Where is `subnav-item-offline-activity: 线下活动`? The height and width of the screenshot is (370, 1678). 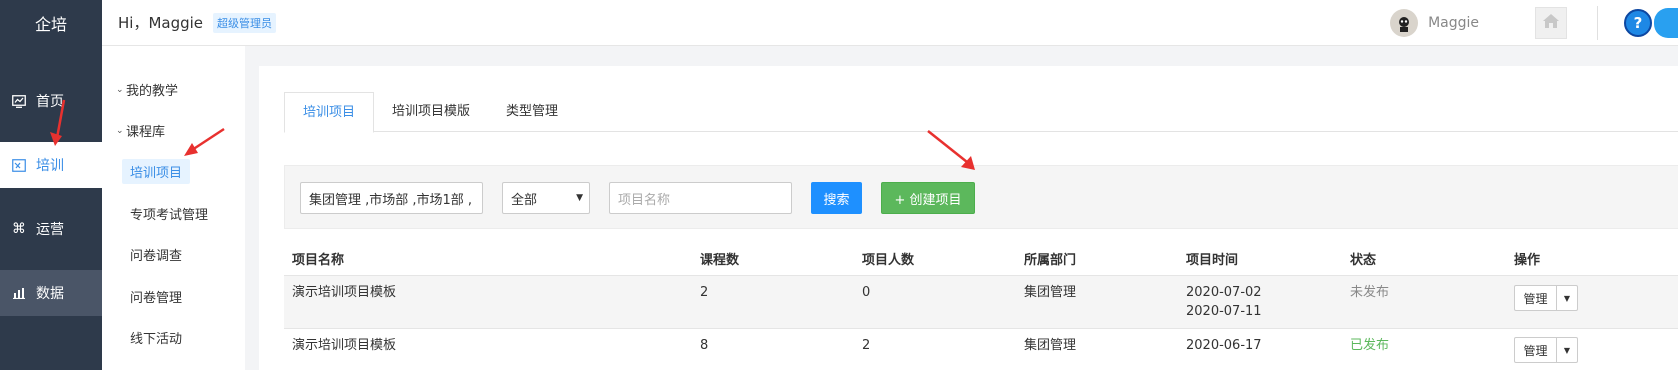
subnav-item-offline-activity: 线下活动 is located at coordinates (156, 337).